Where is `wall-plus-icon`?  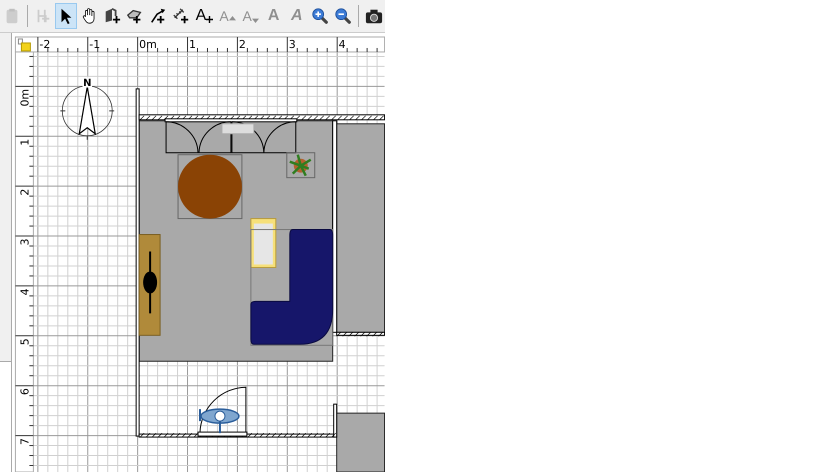
wall-plus-icon is located at coordinates (112, 16).